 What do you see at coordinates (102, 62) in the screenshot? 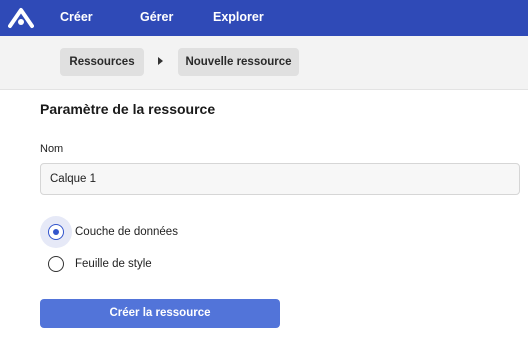
I see `breadcrumb-item-resources: Ressources` at bounding box center [102, 62].